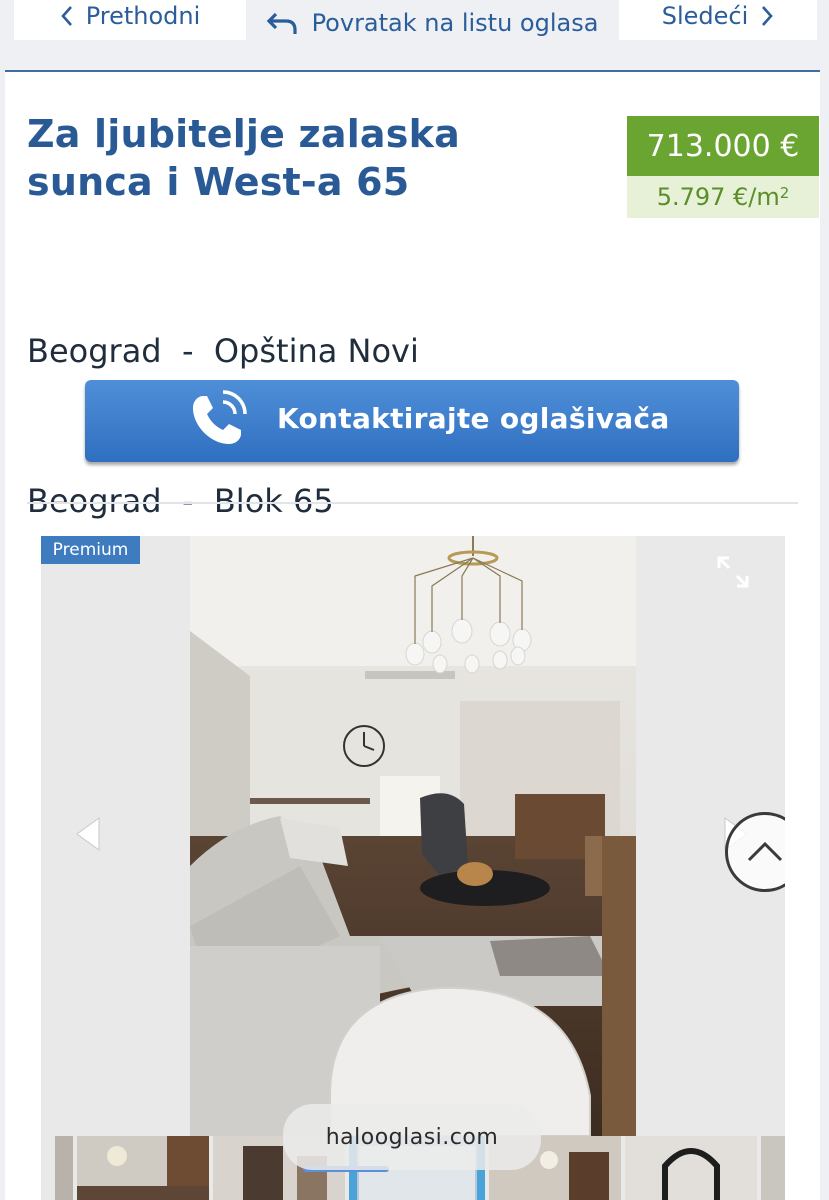 Image resolution: width=829 pixels, height=1200 pixels. What do you see at coordinates (784, 193) in the screenshot?
I see `sqm-superscript: 2` at bounding box center [784, 193].